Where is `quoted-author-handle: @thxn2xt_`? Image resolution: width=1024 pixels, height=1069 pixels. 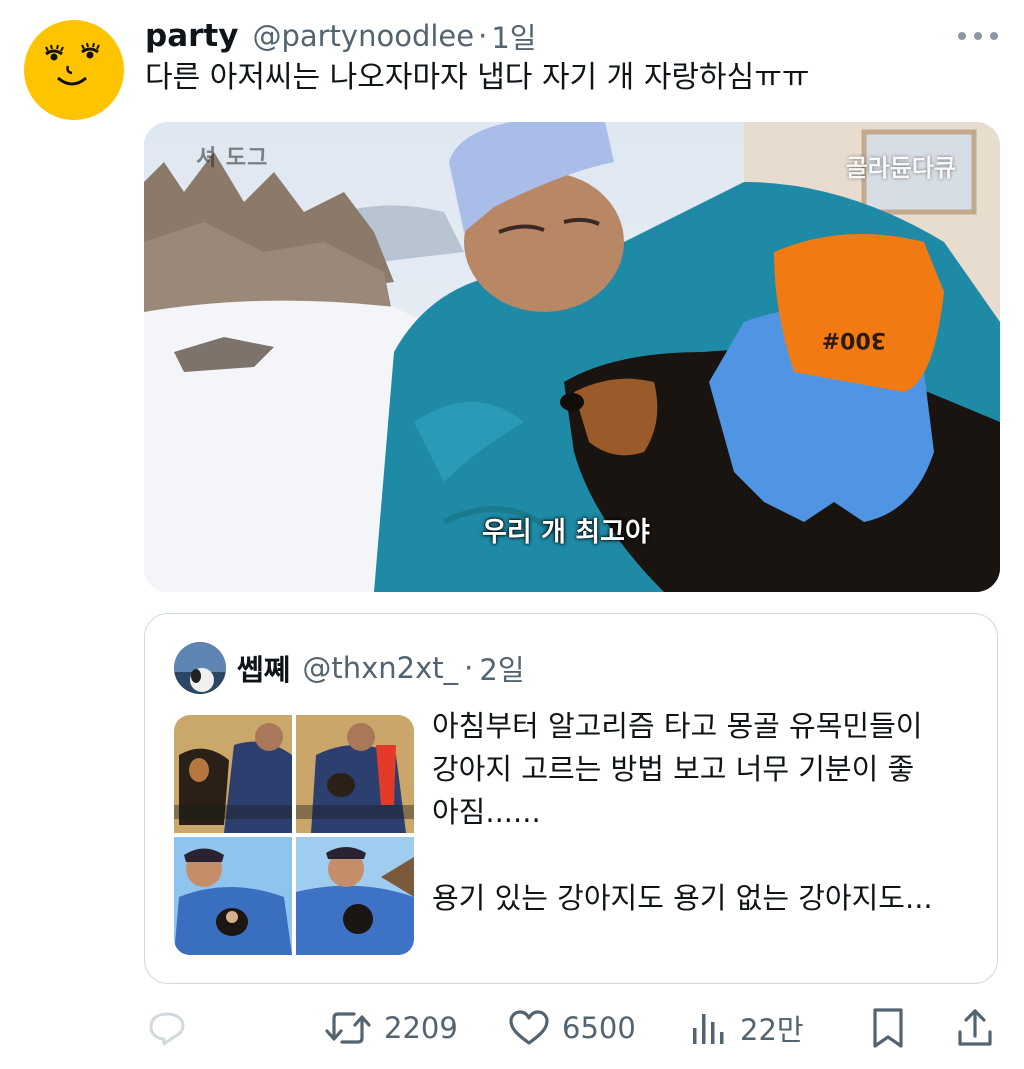
quoted-author-handle: @thxn2xt_ is located at coordinates (380, 668).